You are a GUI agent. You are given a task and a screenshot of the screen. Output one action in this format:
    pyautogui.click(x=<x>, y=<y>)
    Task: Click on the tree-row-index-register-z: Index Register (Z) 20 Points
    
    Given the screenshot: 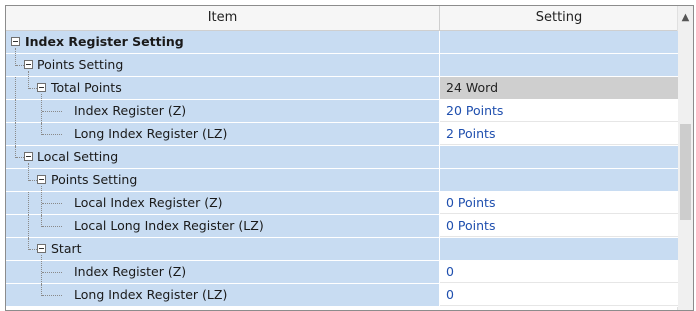 What is the action you would take?
    pyautogui.click(x=342, y=108)
    